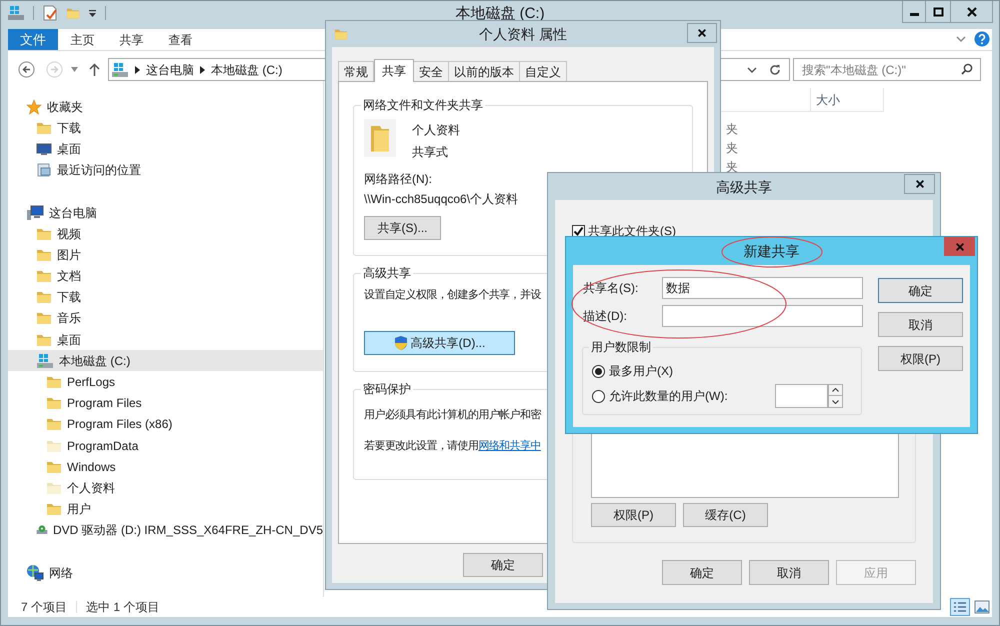 This screenshot has width=1000, height=626. What do you see at coordinates (605, 316) in the screenshot?
I see `field-label: 描述(D):` at bounding box center [605, 316].